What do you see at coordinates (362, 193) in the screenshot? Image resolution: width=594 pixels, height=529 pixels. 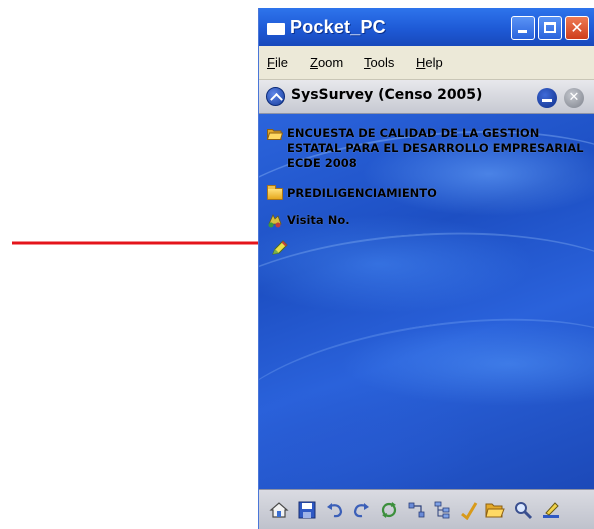 I see `tree-item-label: PREDILIGENCIAMIENTO` at bounding box center [362, 193].